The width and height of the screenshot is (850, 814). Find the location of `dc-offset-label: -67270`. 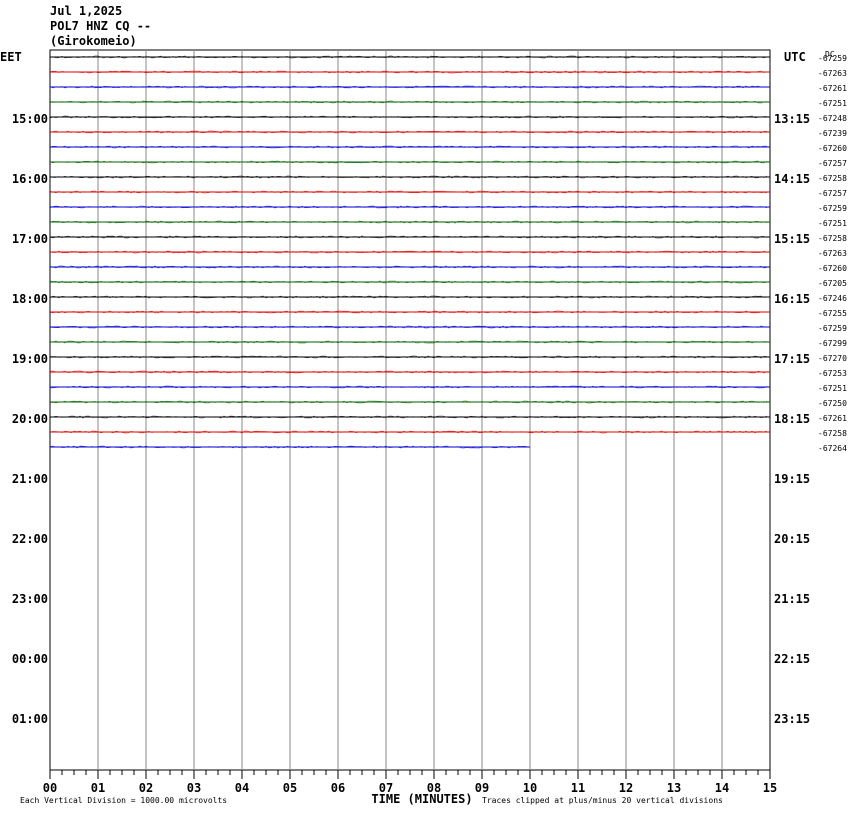

dc-offset-label: -67270 is located at coordinates (832, 358).